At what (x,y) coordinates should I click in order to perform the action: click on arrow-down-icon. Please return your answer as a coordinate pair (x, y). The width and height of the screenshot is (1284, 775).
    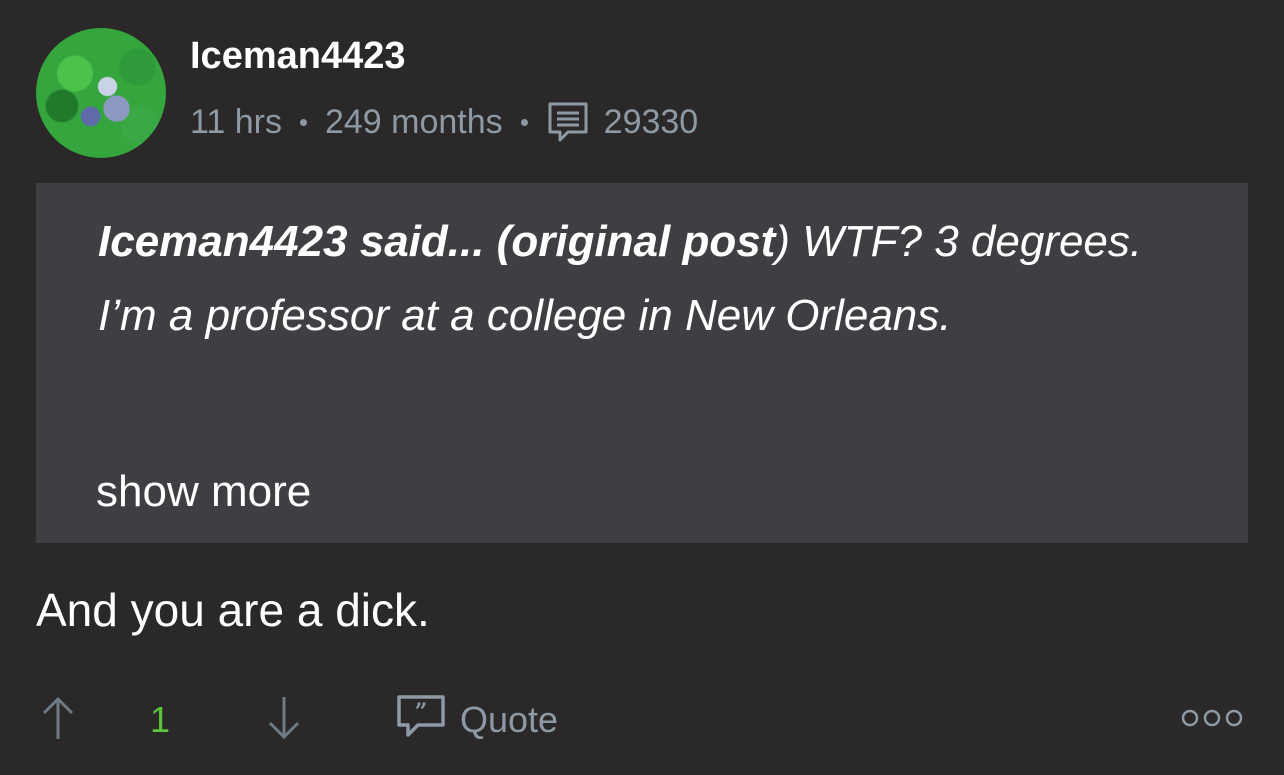
    Looking at the image, I should click on (284, 720).